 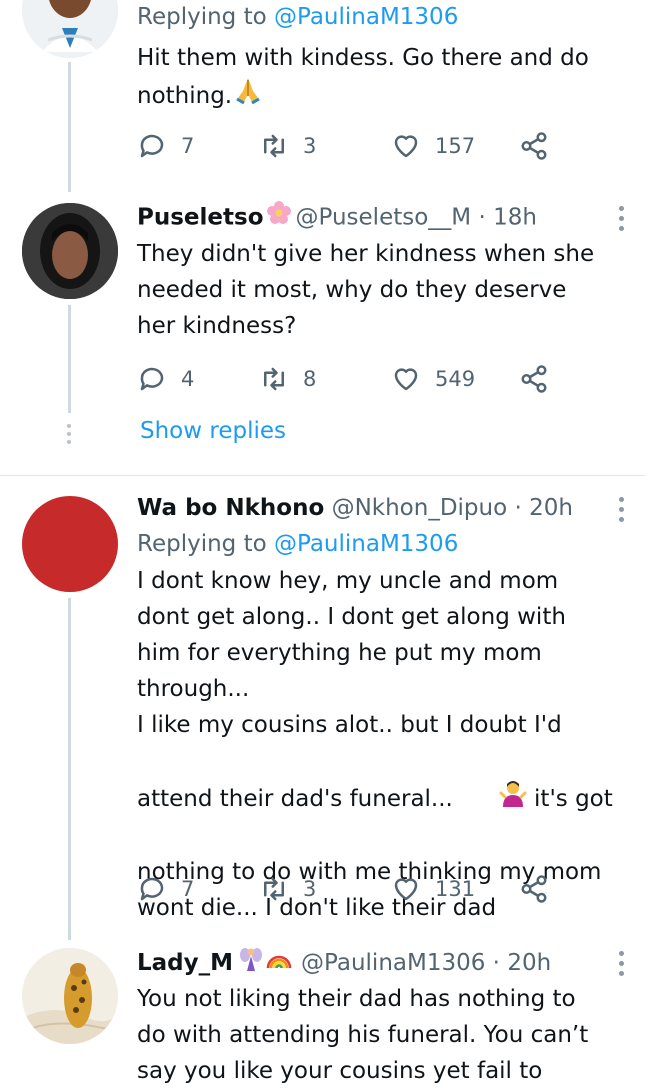 What do you see at coordinates (363, 58) in the screenshot?
I see `text-line: Hit them with kindess. Go there and do` at bounding box center [363, 58].